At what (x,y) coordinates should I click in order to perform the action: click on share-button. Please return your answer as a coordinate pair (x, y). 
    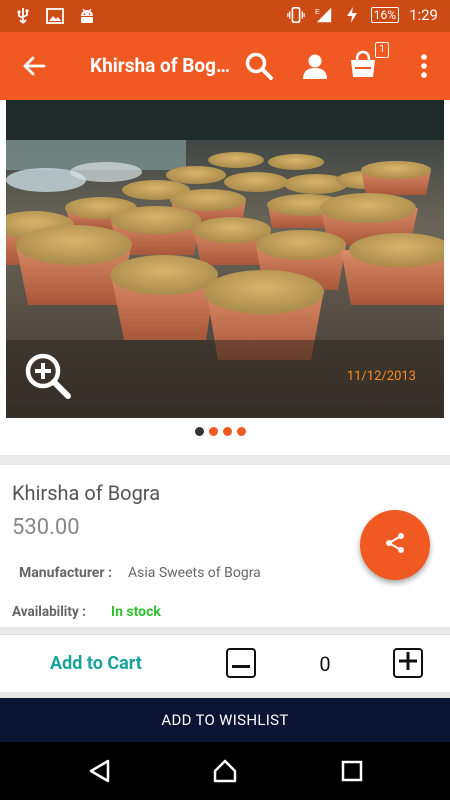
    Looking at the image, I should click on (395, 545).